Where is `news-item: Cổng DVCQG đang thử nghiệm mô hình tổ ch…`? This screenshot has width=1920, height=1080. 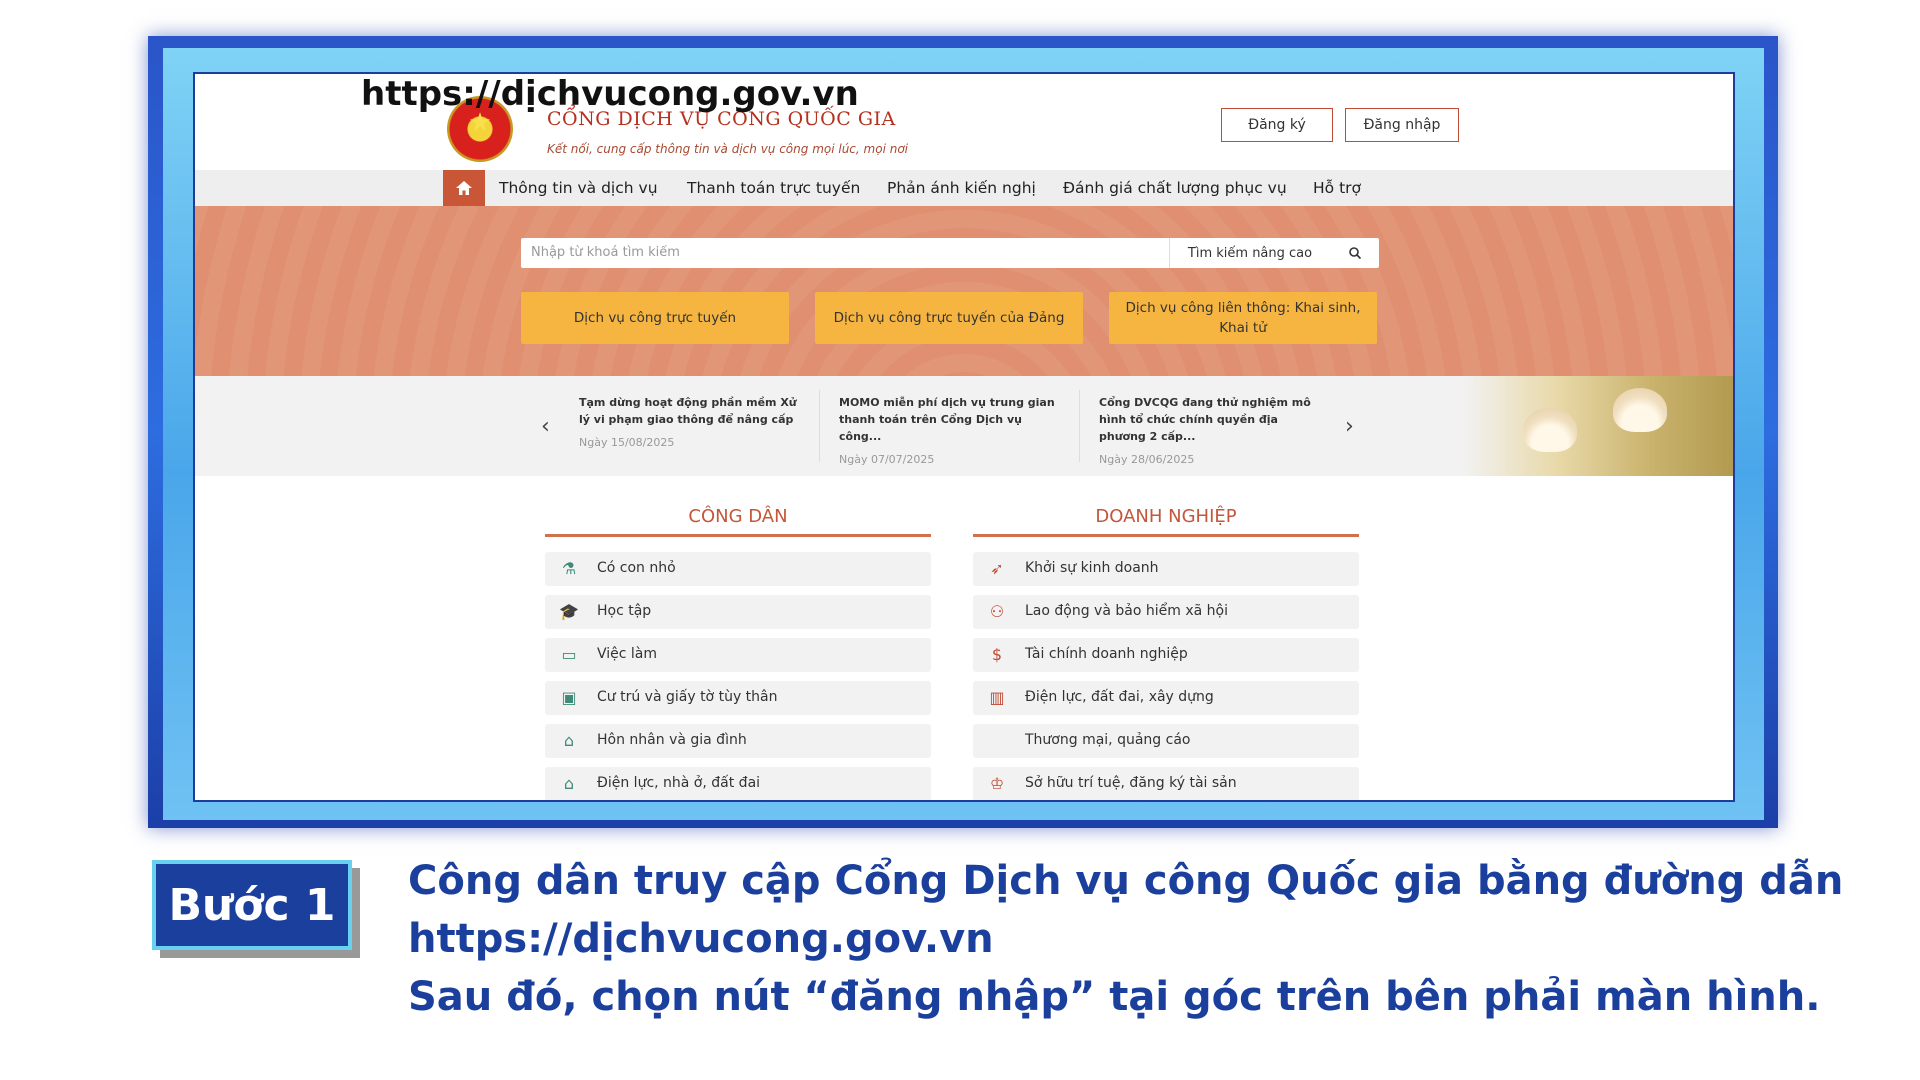 news-item: Cổng DVCQG đang thử nghiệm mô hình tổ ch… is located at coordinates (1209, 430).